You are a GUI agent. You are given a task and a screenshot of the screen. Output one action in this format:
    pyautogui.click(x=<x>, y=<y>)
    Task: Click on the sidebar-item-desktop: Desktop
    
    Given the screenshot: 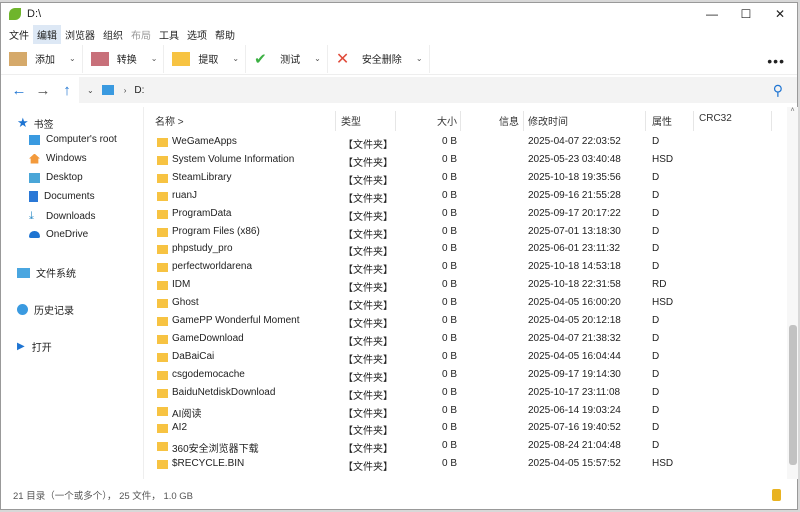 What is the action you would take?
    pyautogui.click(x=56, y=177)
    